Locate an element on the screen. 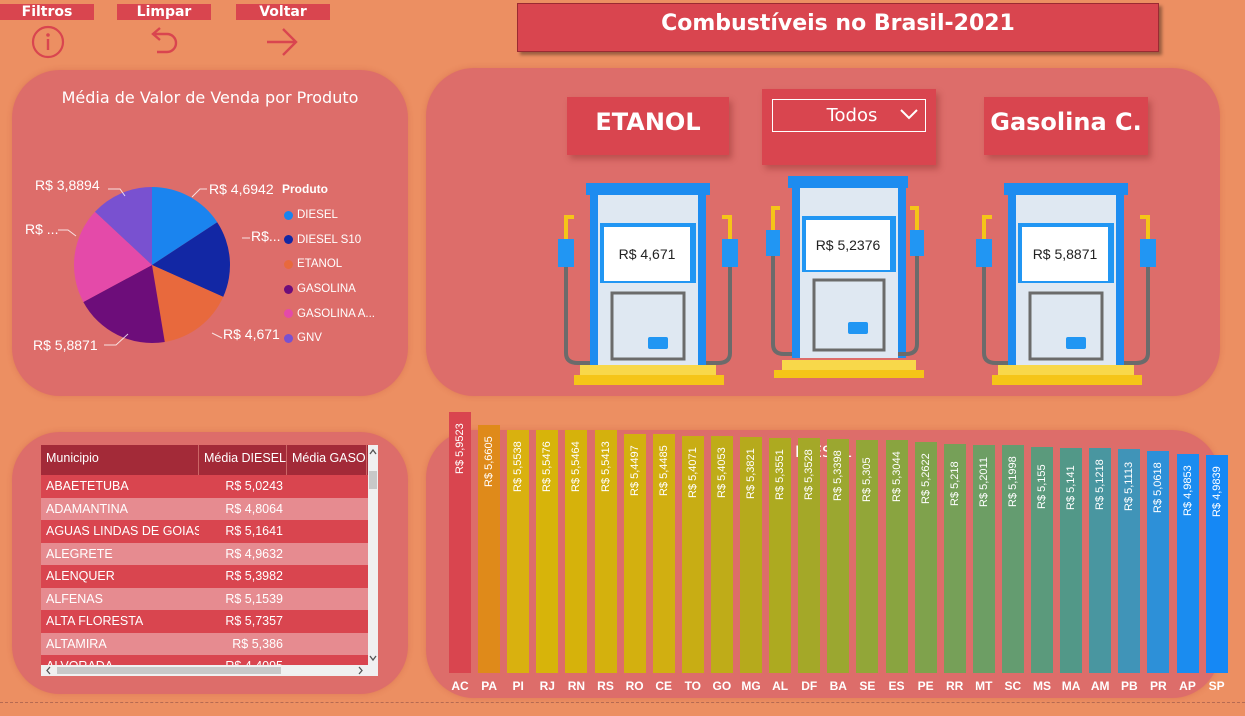  bar-value-label: R$ 5,3551 is located at coordinates (780, 475).